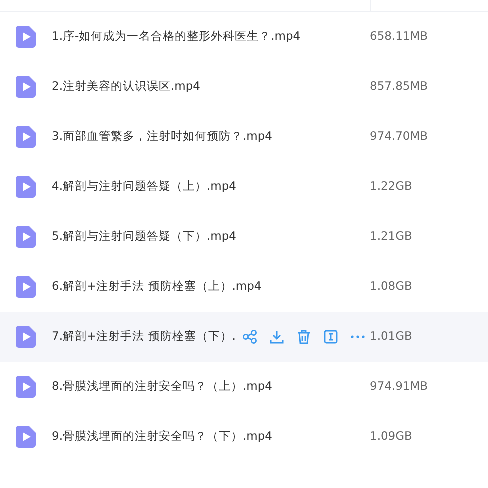  Describe the element at coordinates (391, 237) in the screenshot. I see `file-size: 1.21GB` at that location.